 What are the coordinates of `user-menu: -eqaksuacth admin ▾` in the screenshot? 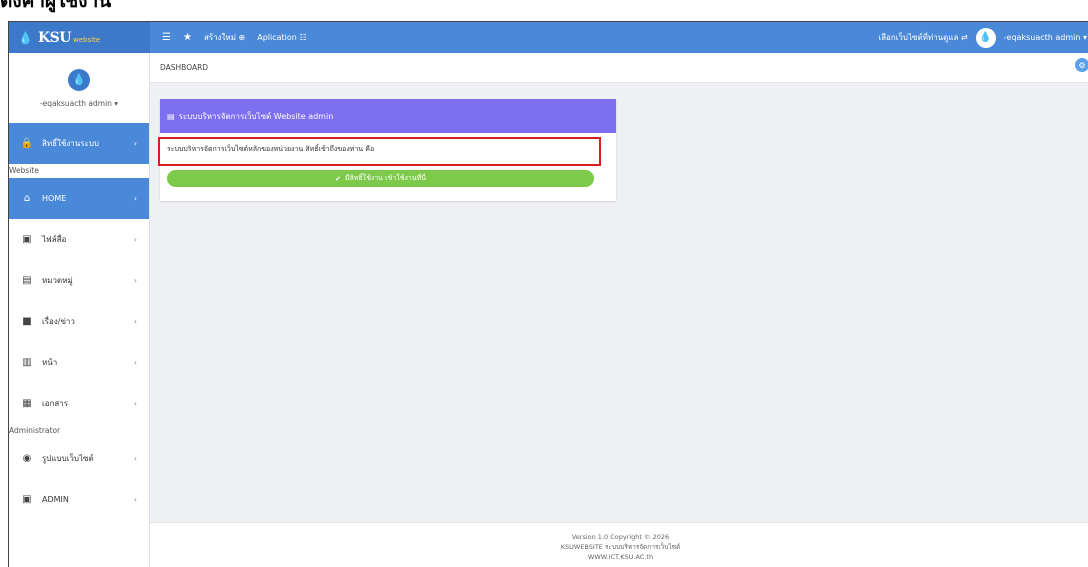 It's located at (1045, 37).